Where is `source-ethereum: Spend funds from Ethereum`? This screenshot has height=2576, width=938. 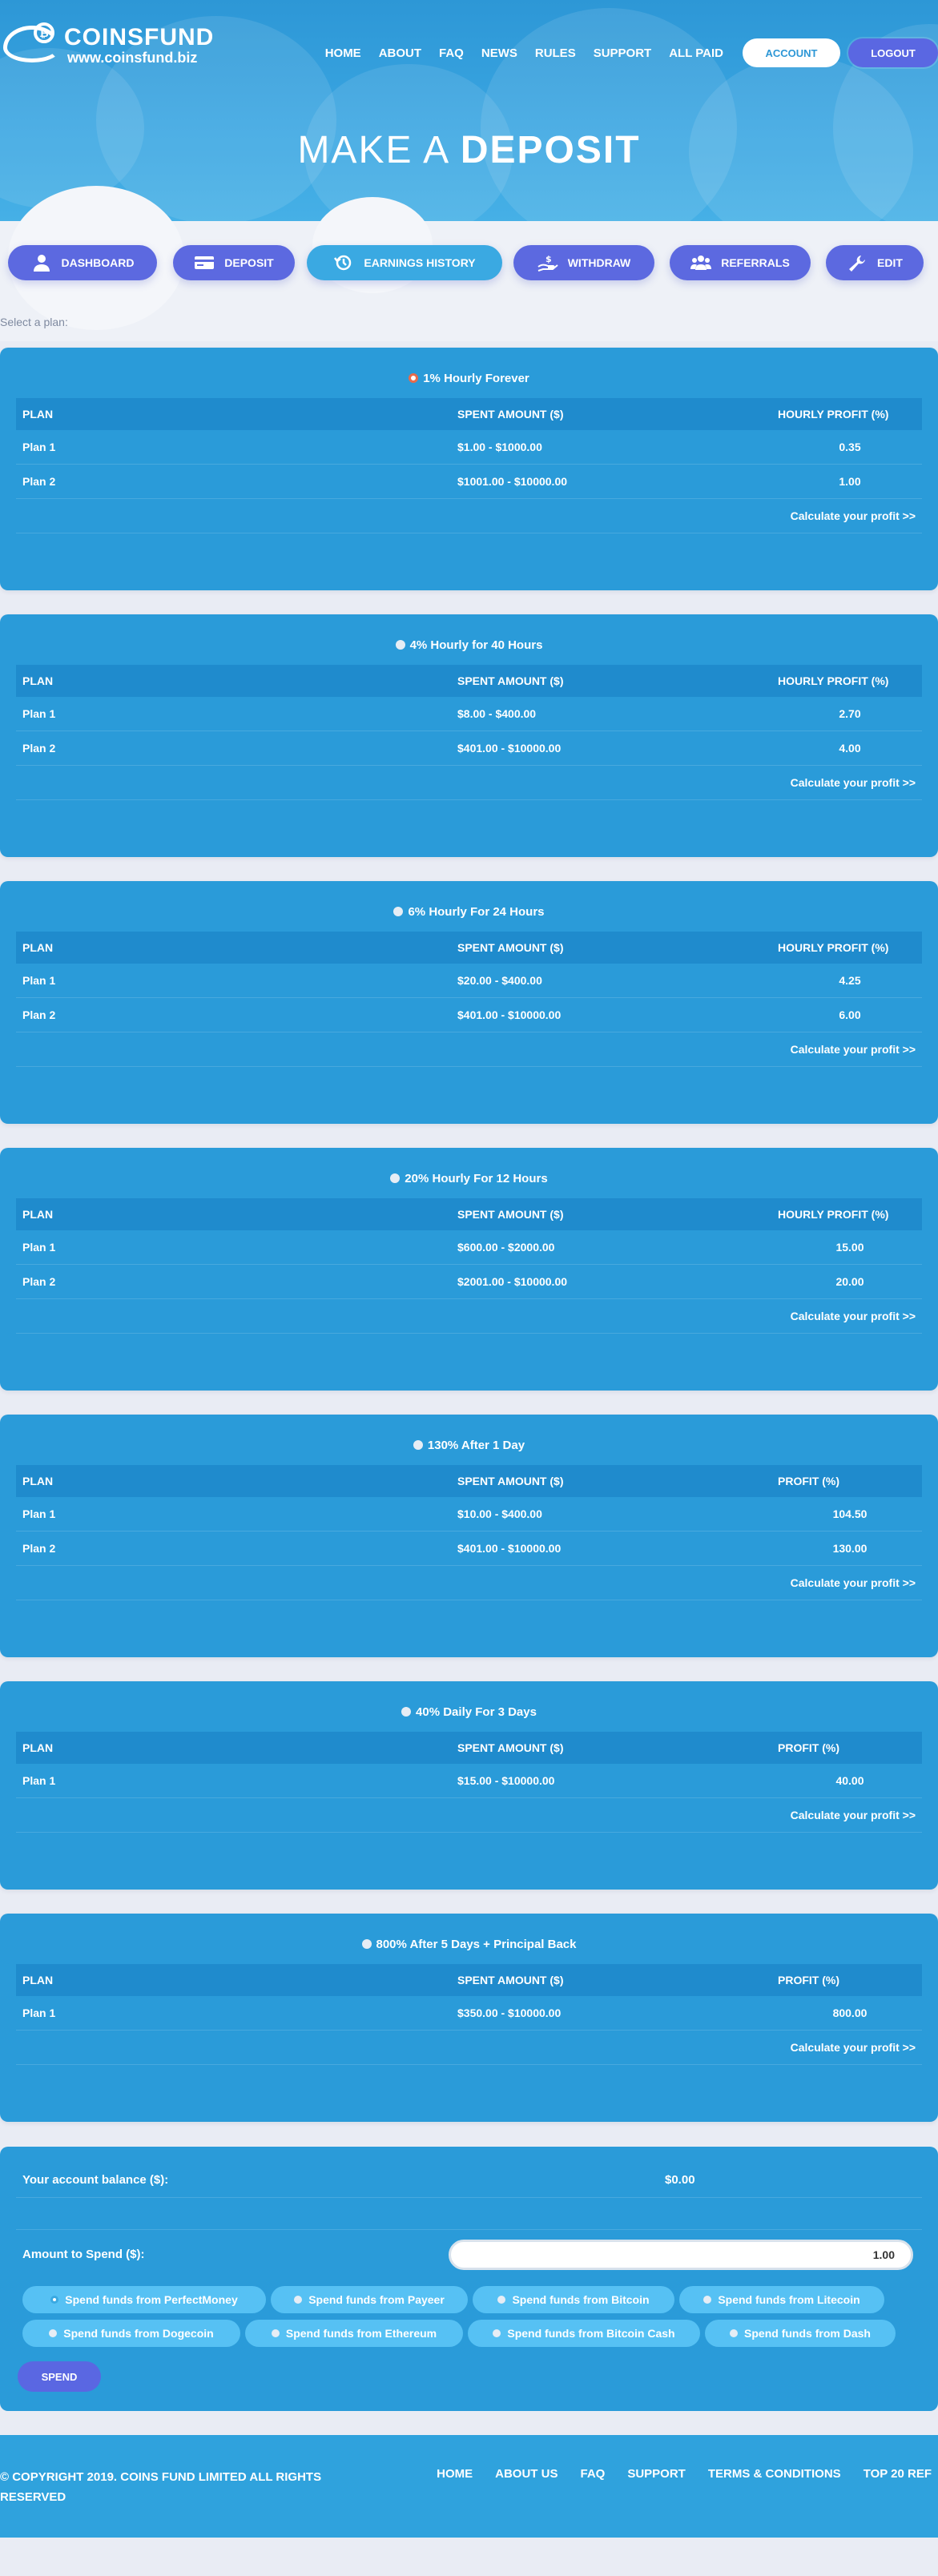
source-ethereum: Spend funds from Ethereum is located at coordinates (354, 2334).